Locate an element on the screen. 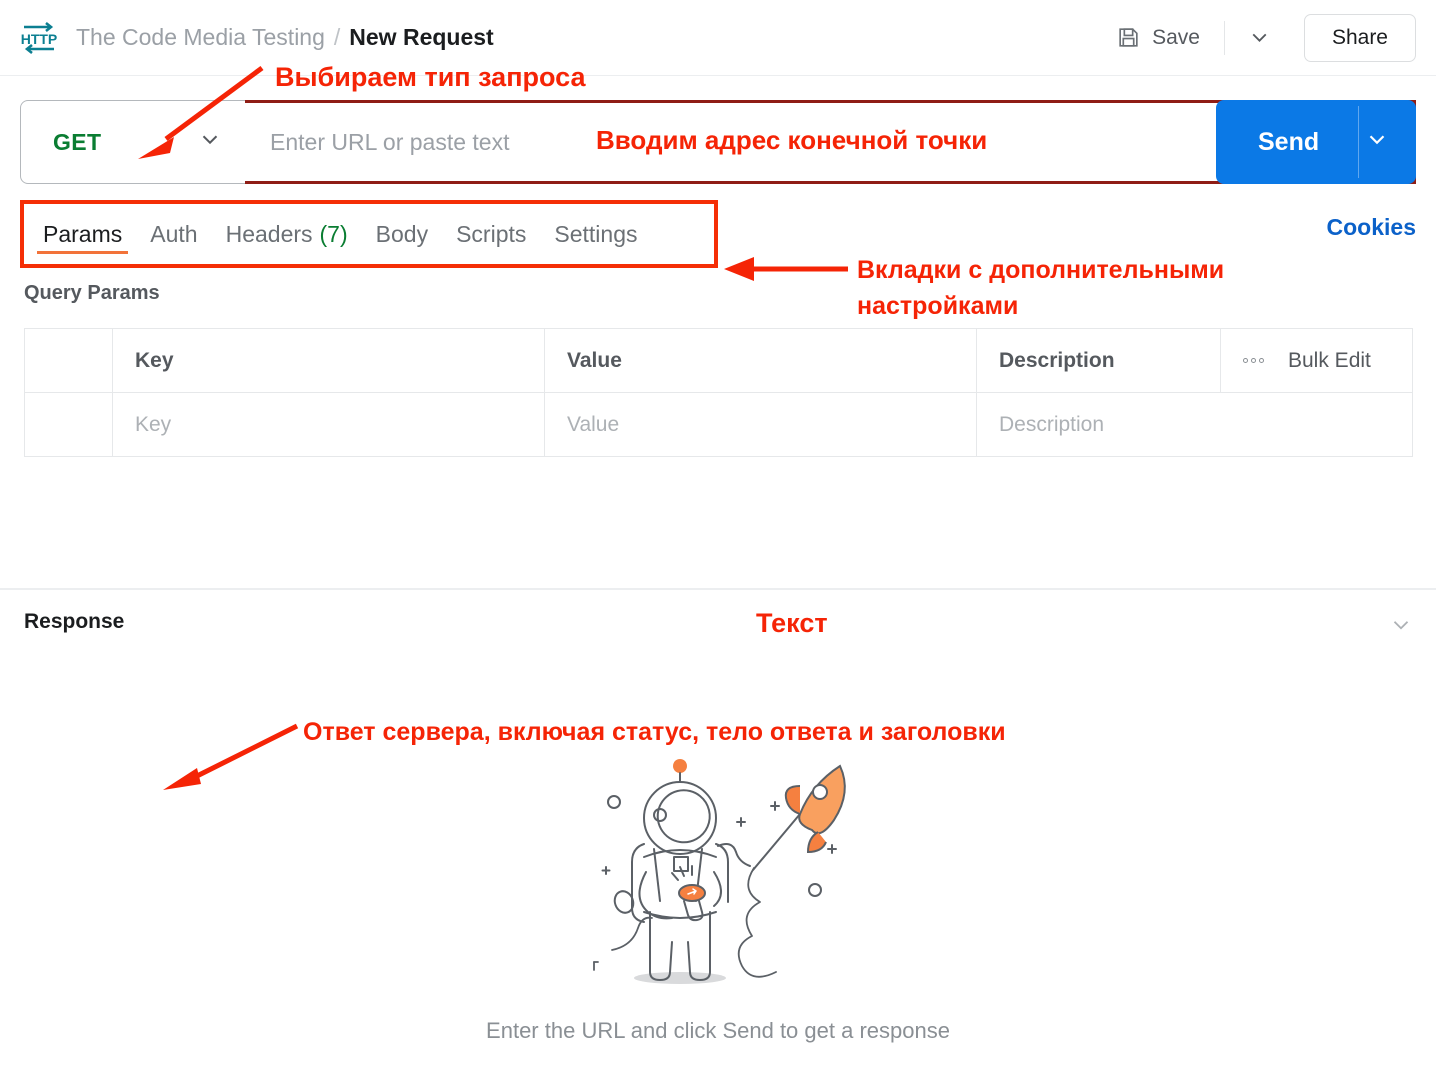 This screenshot has width=1436, height=1088. query-params-title: Query Params is located at coordinates (92, 293).